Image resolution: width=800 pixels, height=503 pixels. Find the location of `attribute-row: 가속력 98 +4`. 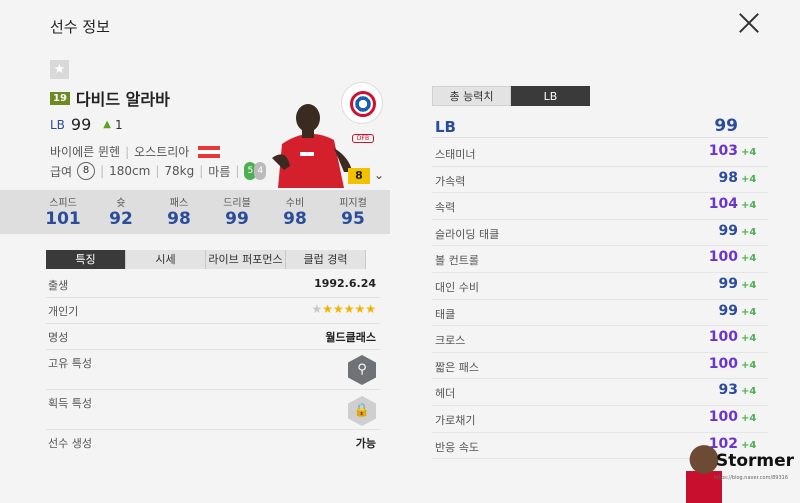

attribute-row: 가속력 98 +4 is located at coordinates (600, 180).